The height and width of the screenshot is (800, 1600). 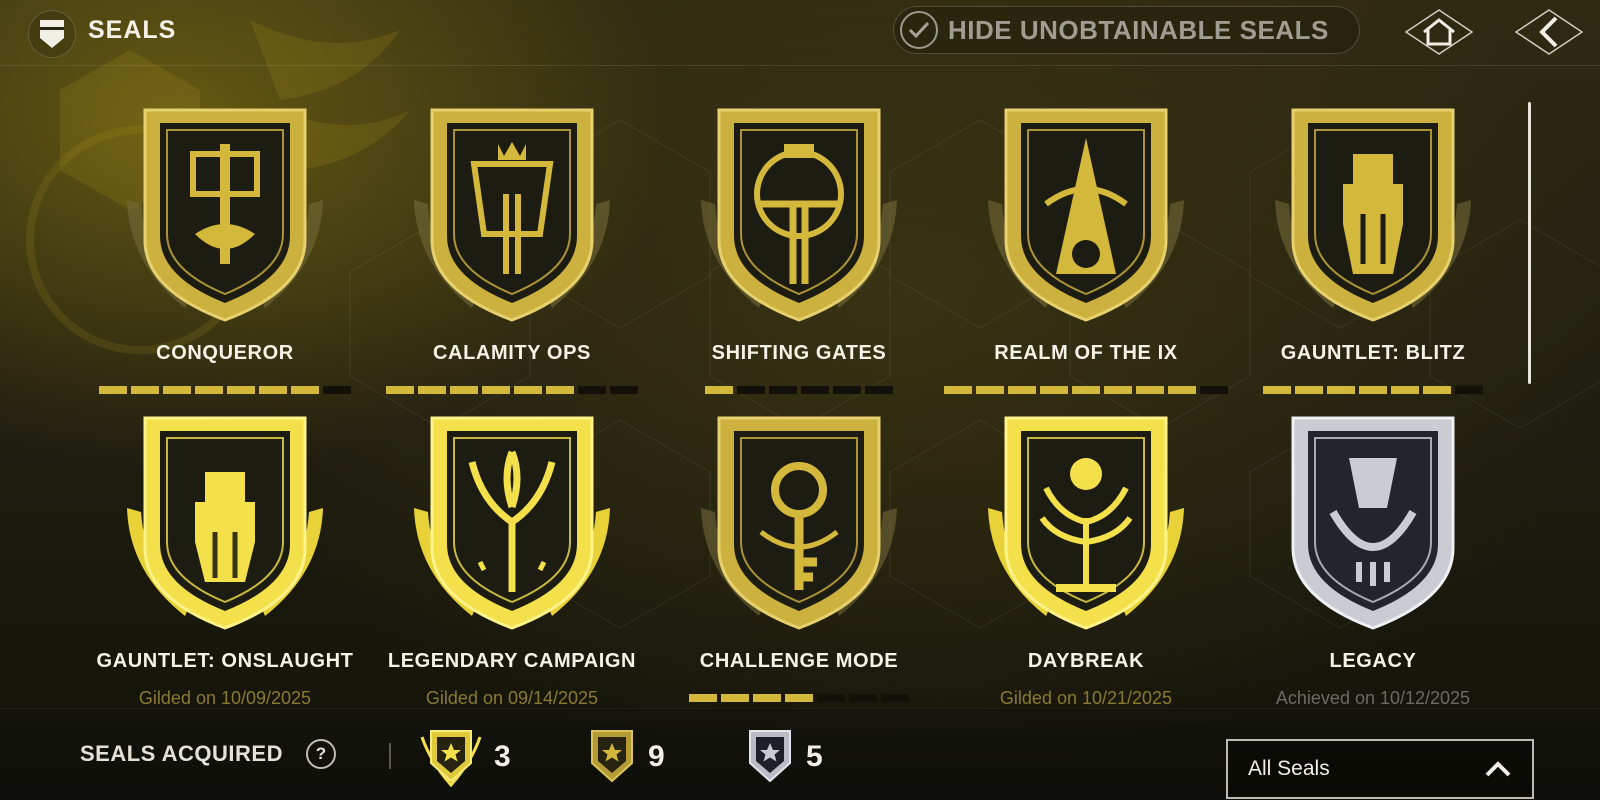 I want to click on filter-selected-value: All Seals, so click(x=1289, y=768).